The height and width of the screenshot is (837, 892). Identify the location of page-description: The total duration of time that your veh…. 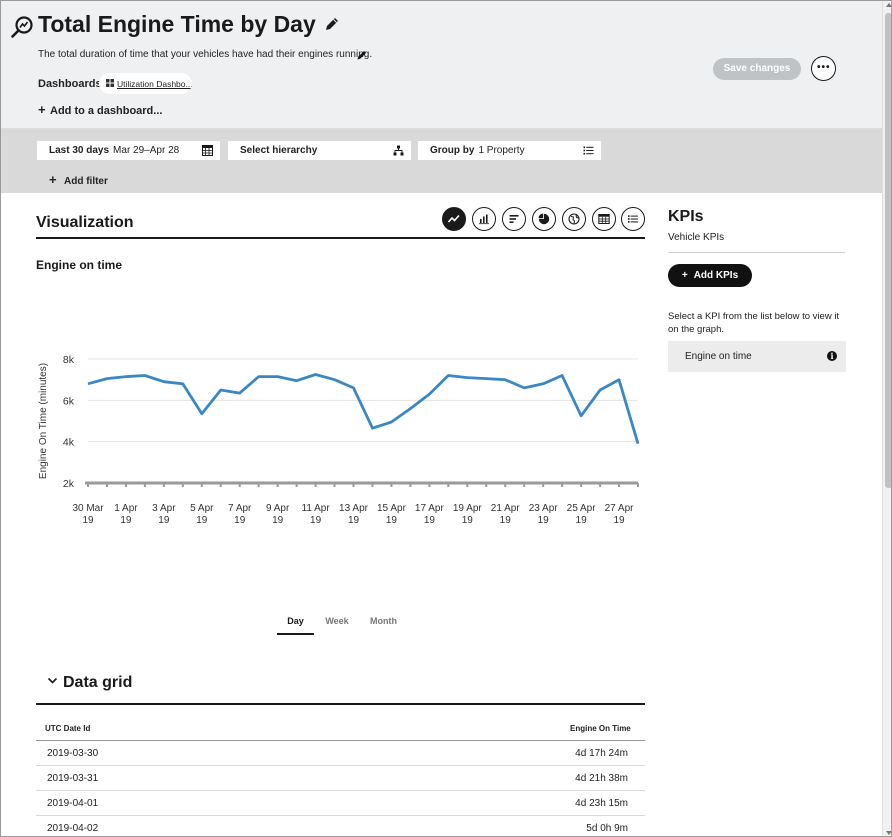
(205, 54).